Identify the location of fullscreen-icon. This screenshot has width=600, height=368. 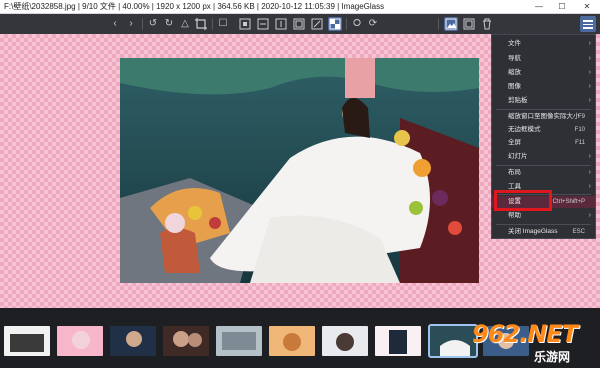
(469, 24).